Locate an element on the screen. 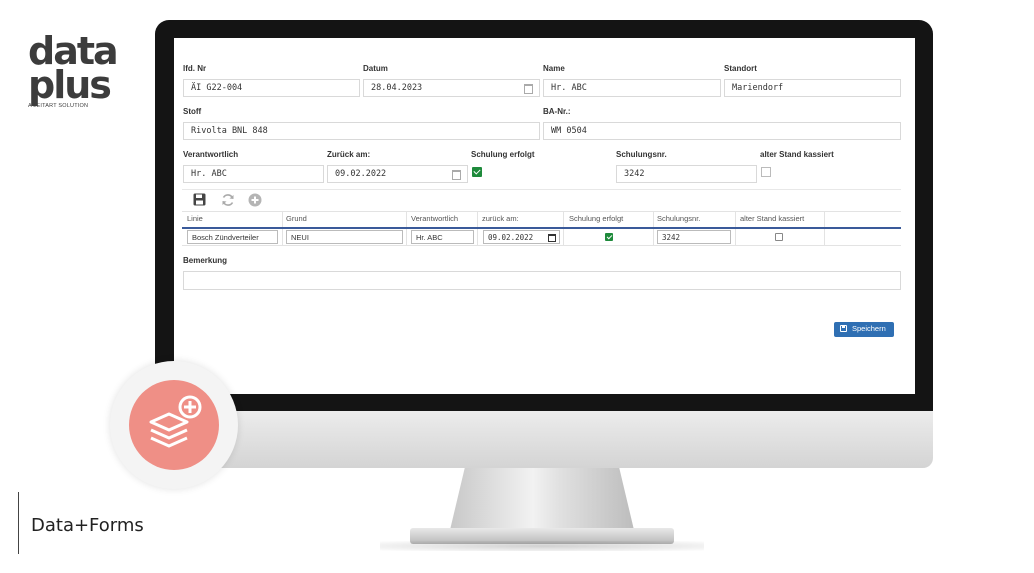 Image resolution: width=1034 pixels, height=573 pixels. label-standort: Standort is located at coordinates (740, 68).